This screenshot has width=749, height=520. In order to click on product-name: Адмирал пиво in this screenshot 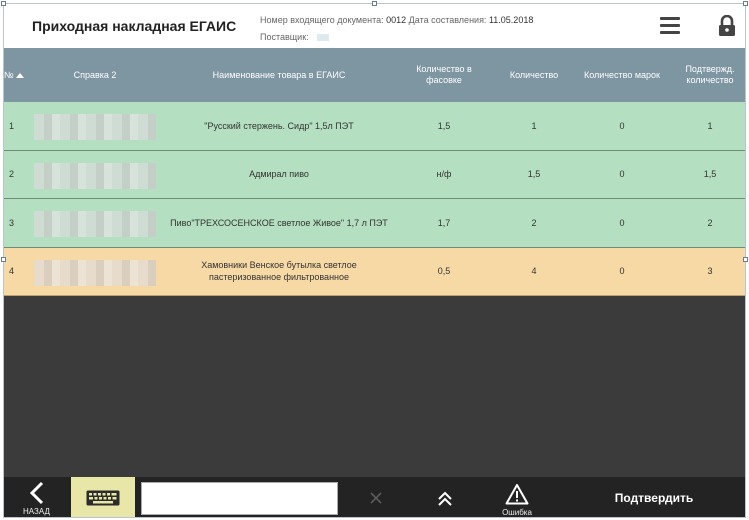, I will do `click(279, 174)`.